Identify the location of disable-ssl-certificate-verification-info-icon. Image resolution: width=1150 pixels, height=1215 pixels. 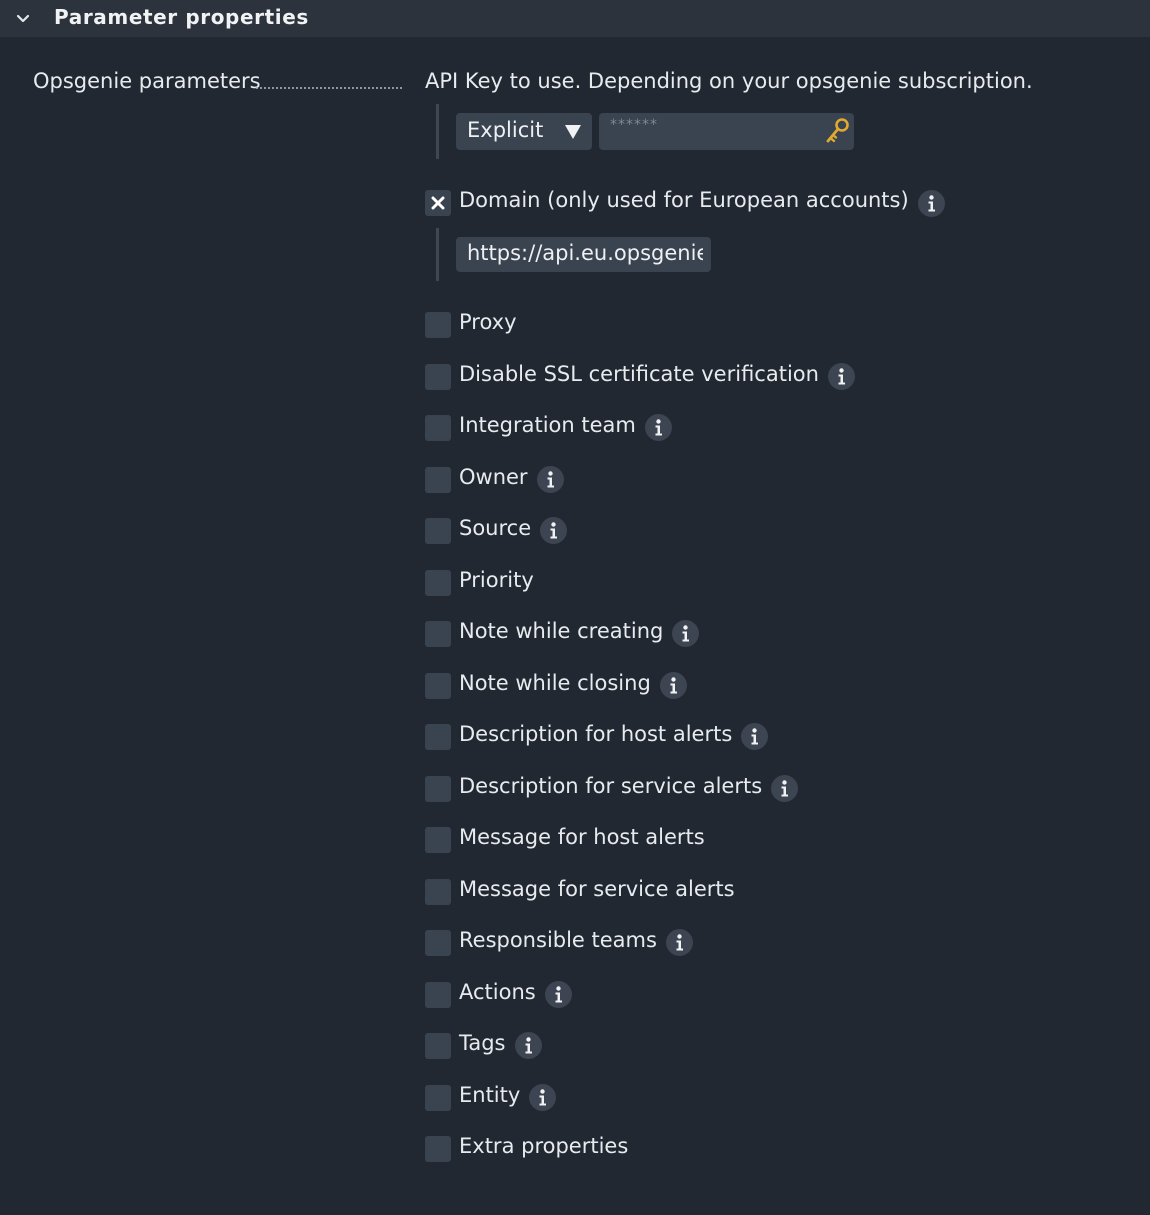
(841, 376).